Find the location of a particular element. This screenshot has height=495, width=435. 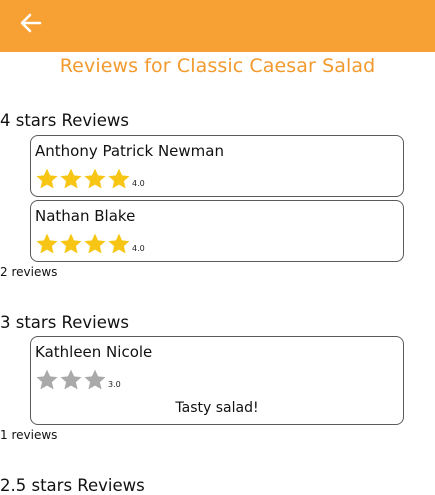

star-rating: 3.0 is located at coordinates (78, 380).